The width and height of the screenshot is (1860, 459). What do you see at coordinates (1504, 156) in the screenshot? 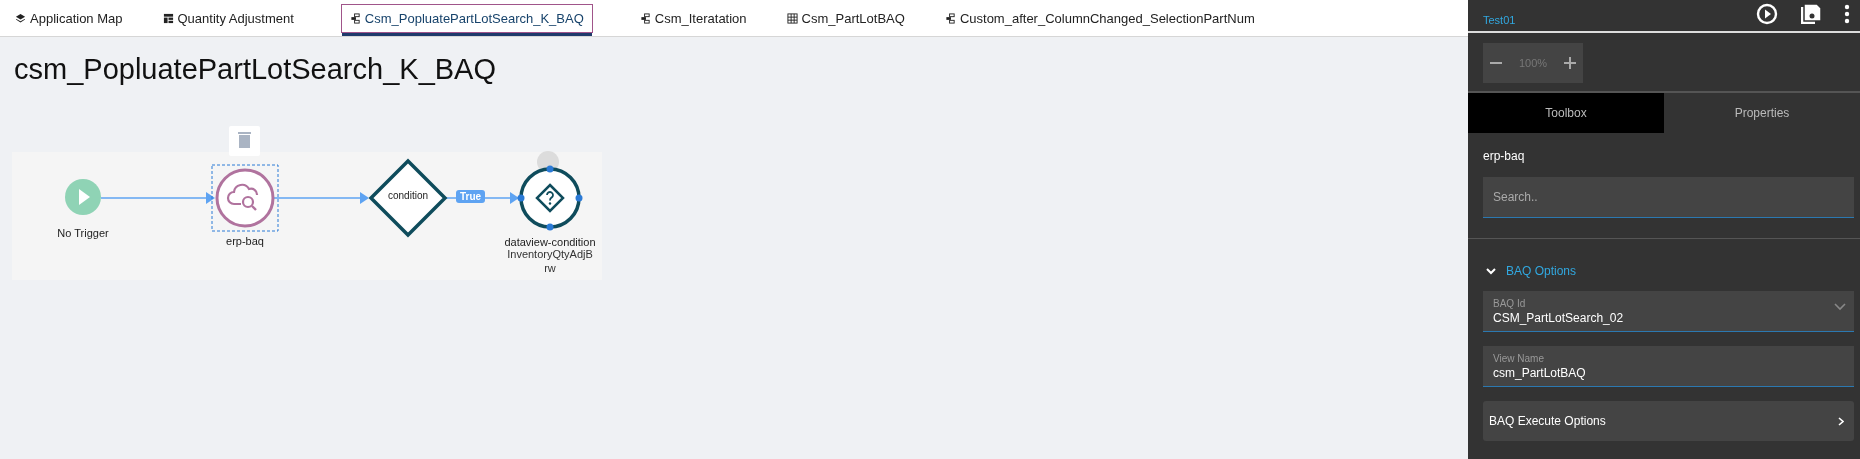
I see `section-title: erp-baq` at bounding box center [1504, 156].